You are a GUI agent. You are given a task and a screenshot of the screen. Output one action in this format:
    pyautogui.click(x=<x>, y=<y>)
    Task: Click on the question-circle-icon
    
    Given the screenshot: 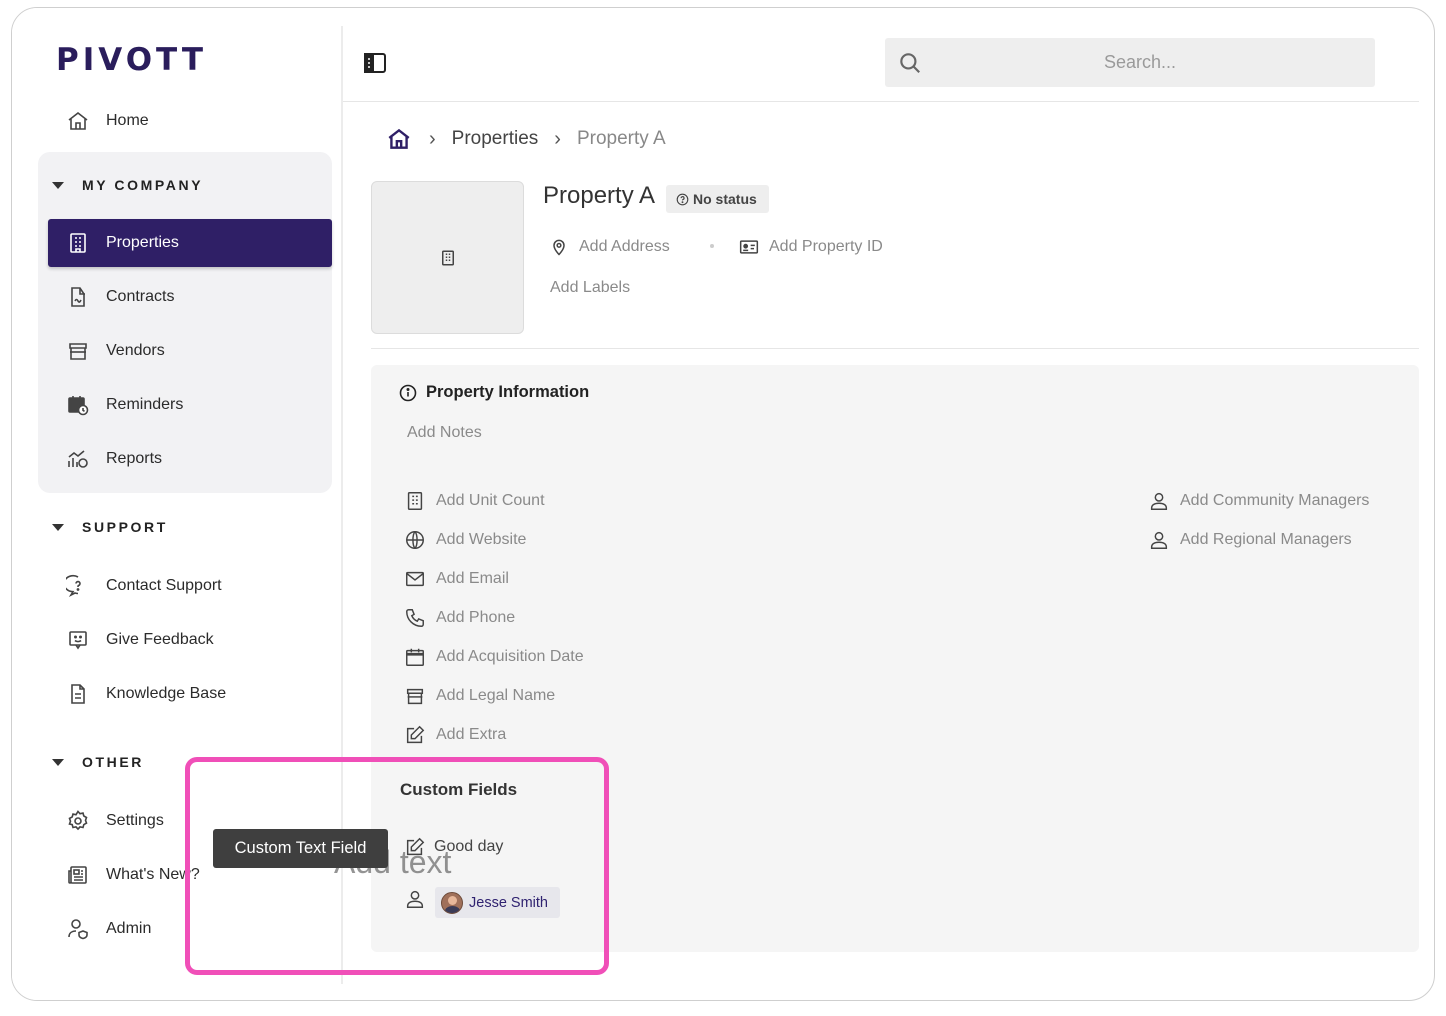 What is the action you would take?
    pyautogui.click(x=682, y=199)
    